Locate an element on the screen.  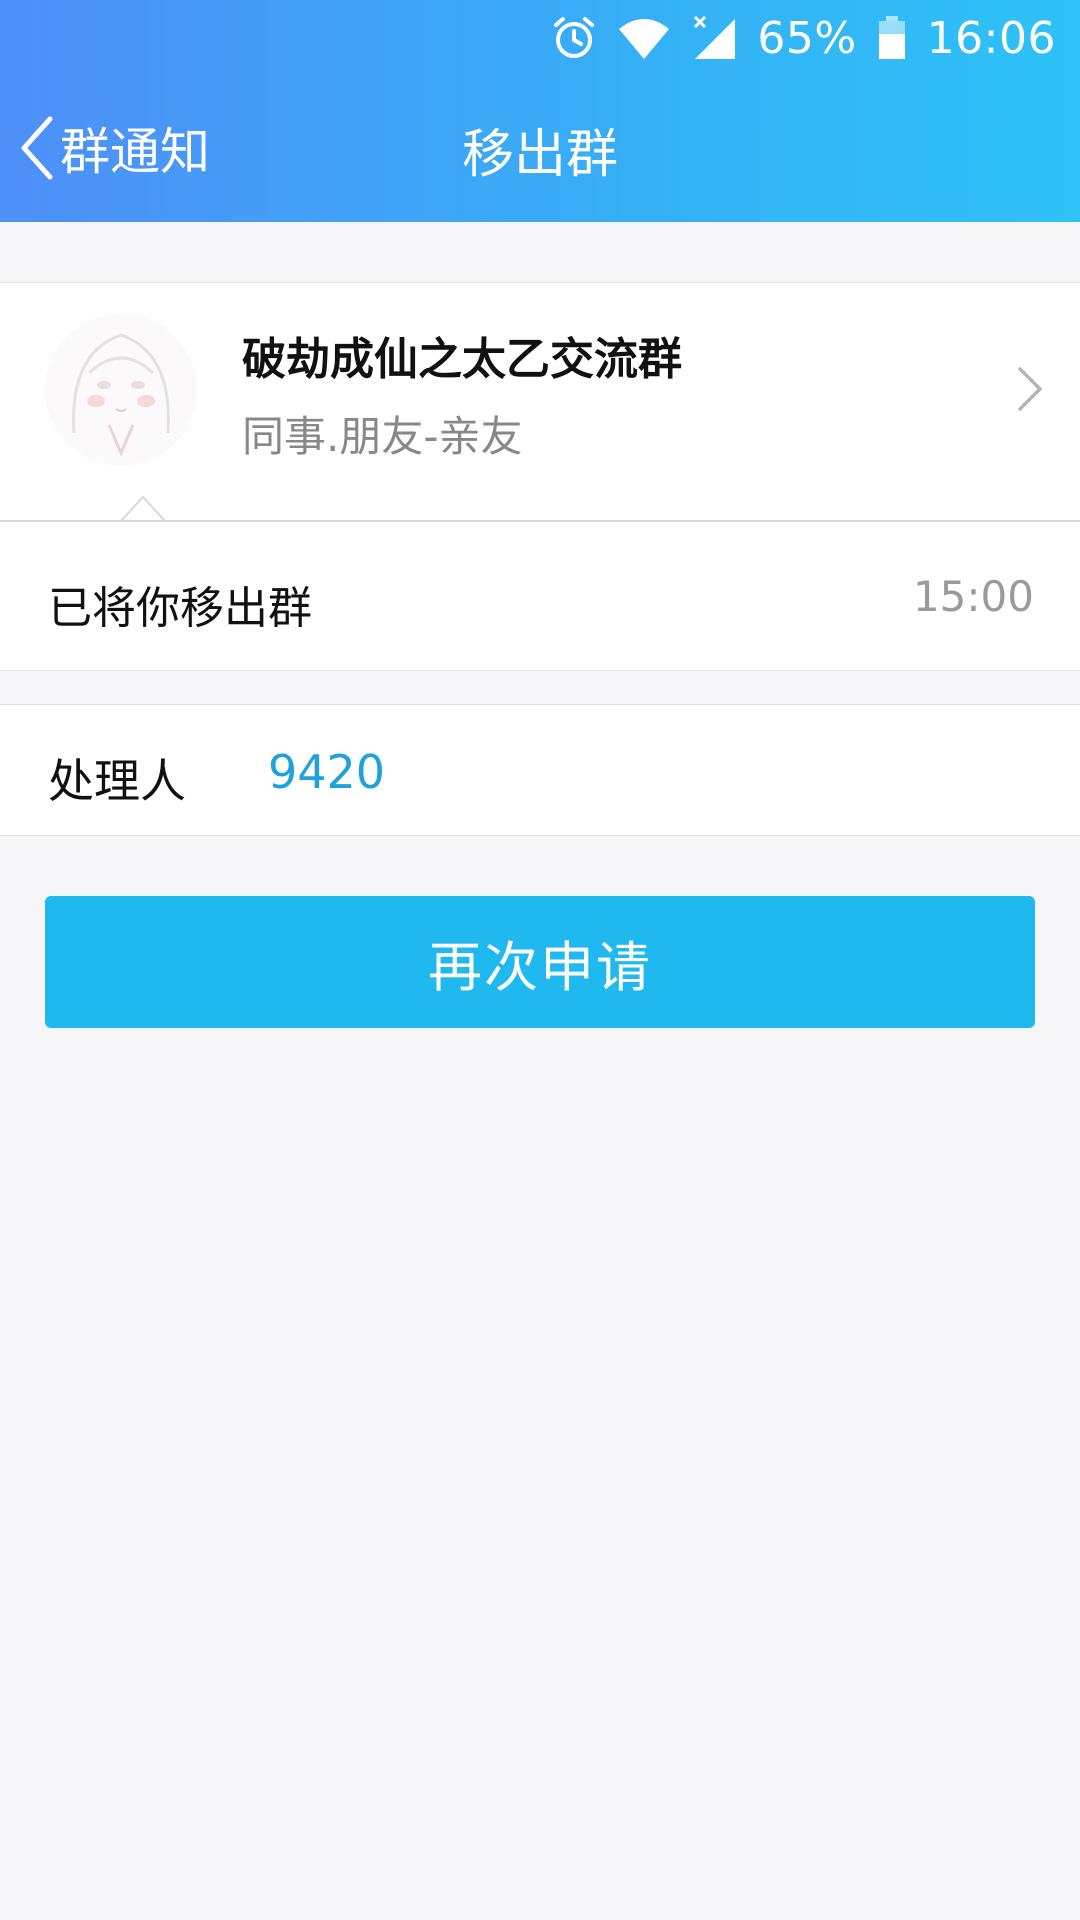
group-category: 同事.朋友-亲友 is located at coordinates (382, 436).